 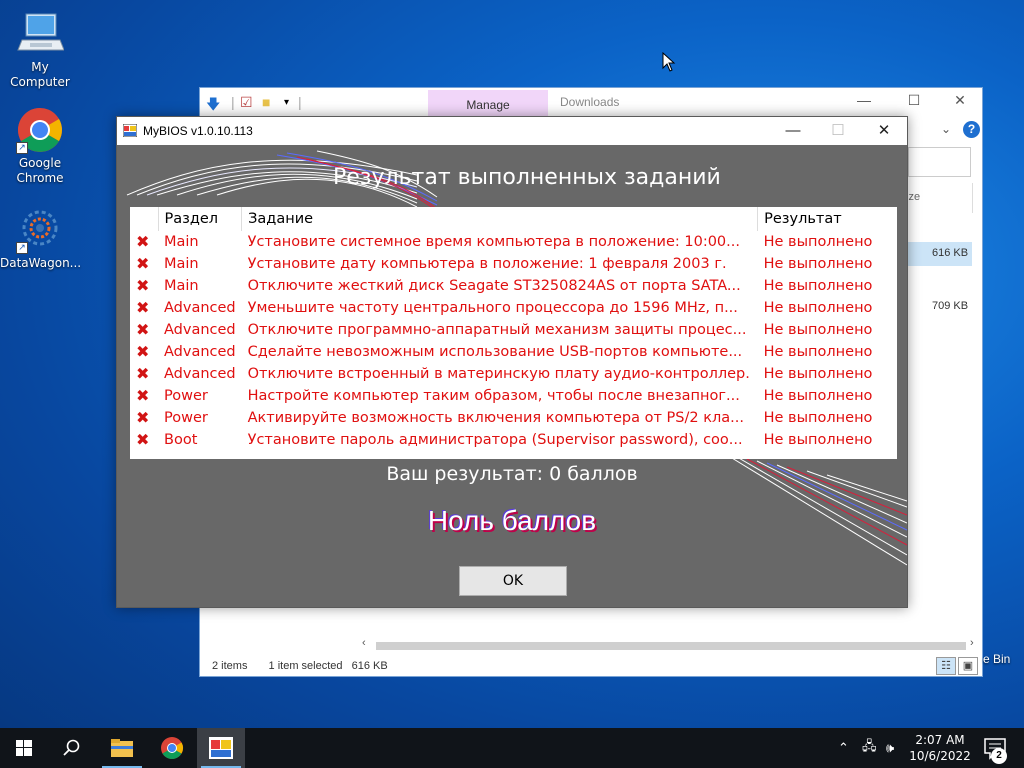 I want to click on section-cell: Power, so click(x=186, y=418).